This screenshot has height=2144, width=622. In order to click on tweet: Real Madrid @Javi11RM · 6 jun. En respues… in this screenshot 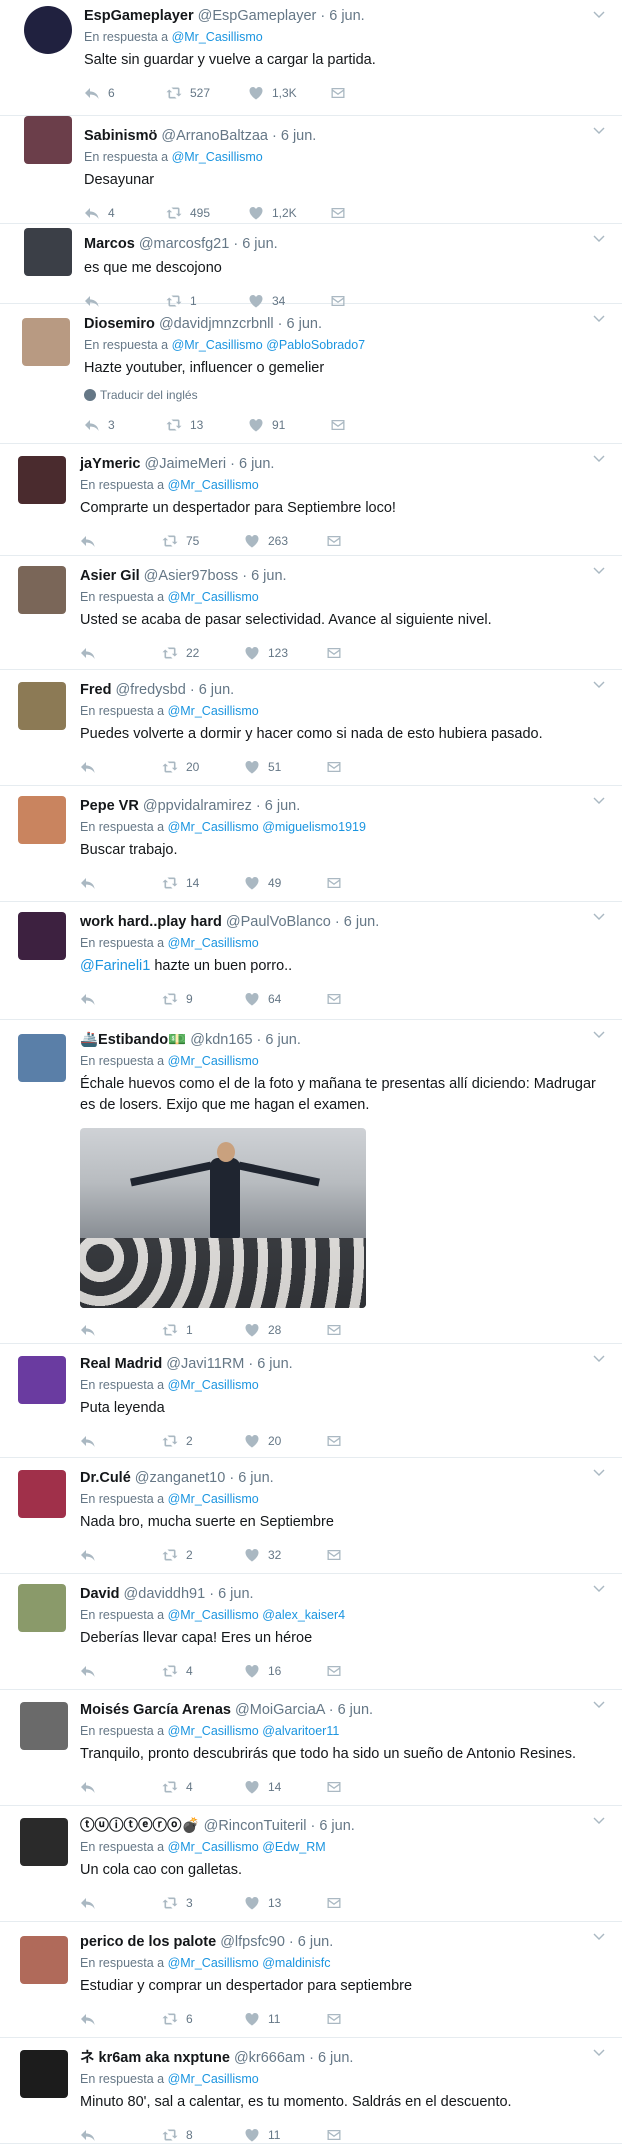, I will do `click(311, 1401)`.